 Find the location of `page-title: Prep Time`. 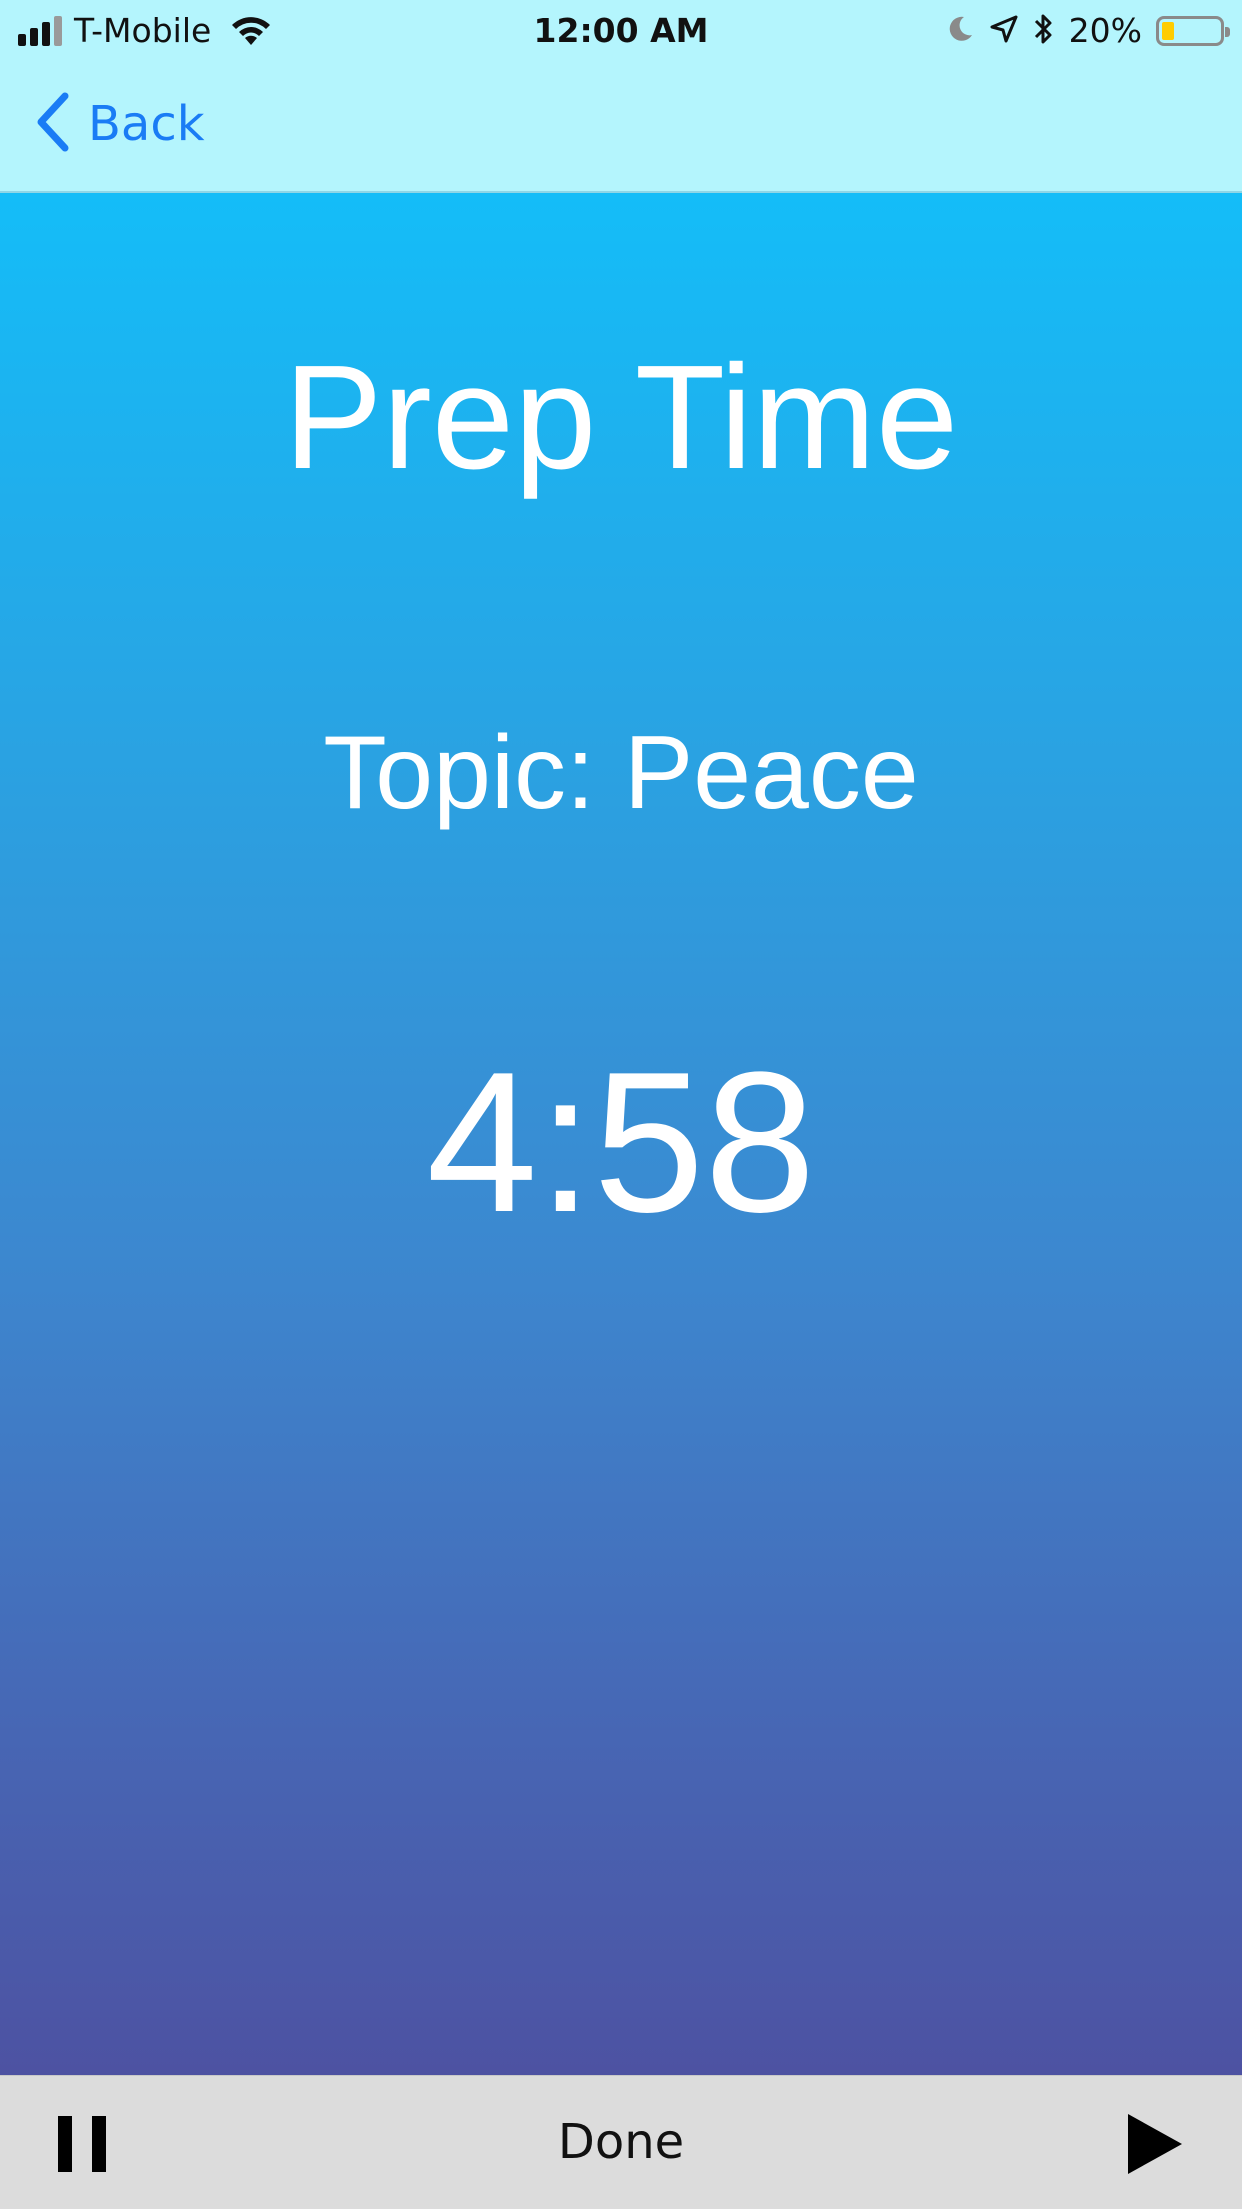

page-title: Prep Time is located at coordinates (621, 417).